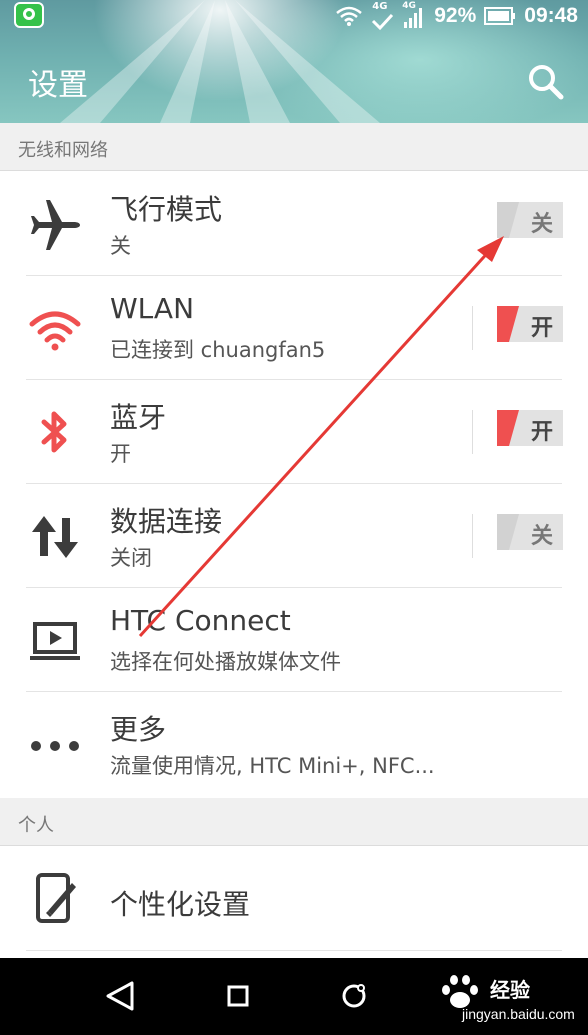 The width and height of the screenshot is (588, 1035). Describe the element at coordinates (200, 620) in the screenshot. I see `row-title: HTC Connect` at that location.